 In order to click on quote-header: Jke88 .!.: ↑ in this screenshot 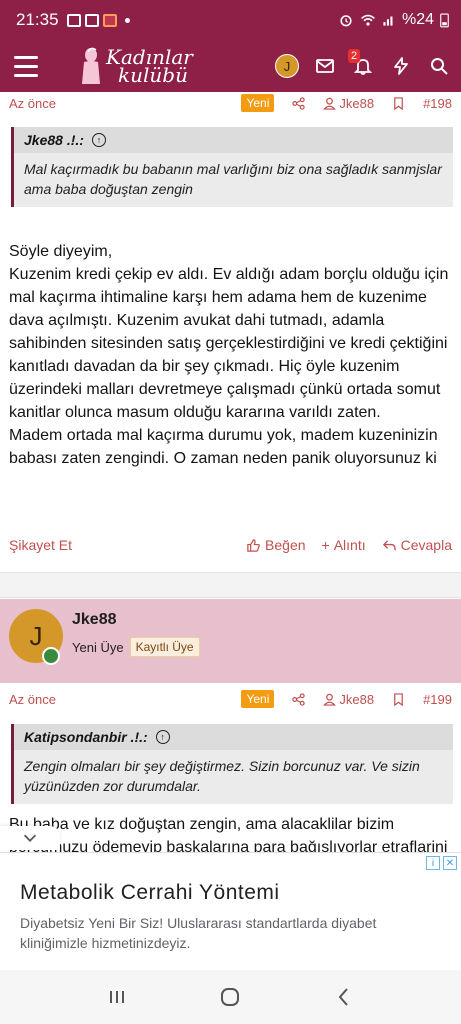, I will do `click(233, 140)`.